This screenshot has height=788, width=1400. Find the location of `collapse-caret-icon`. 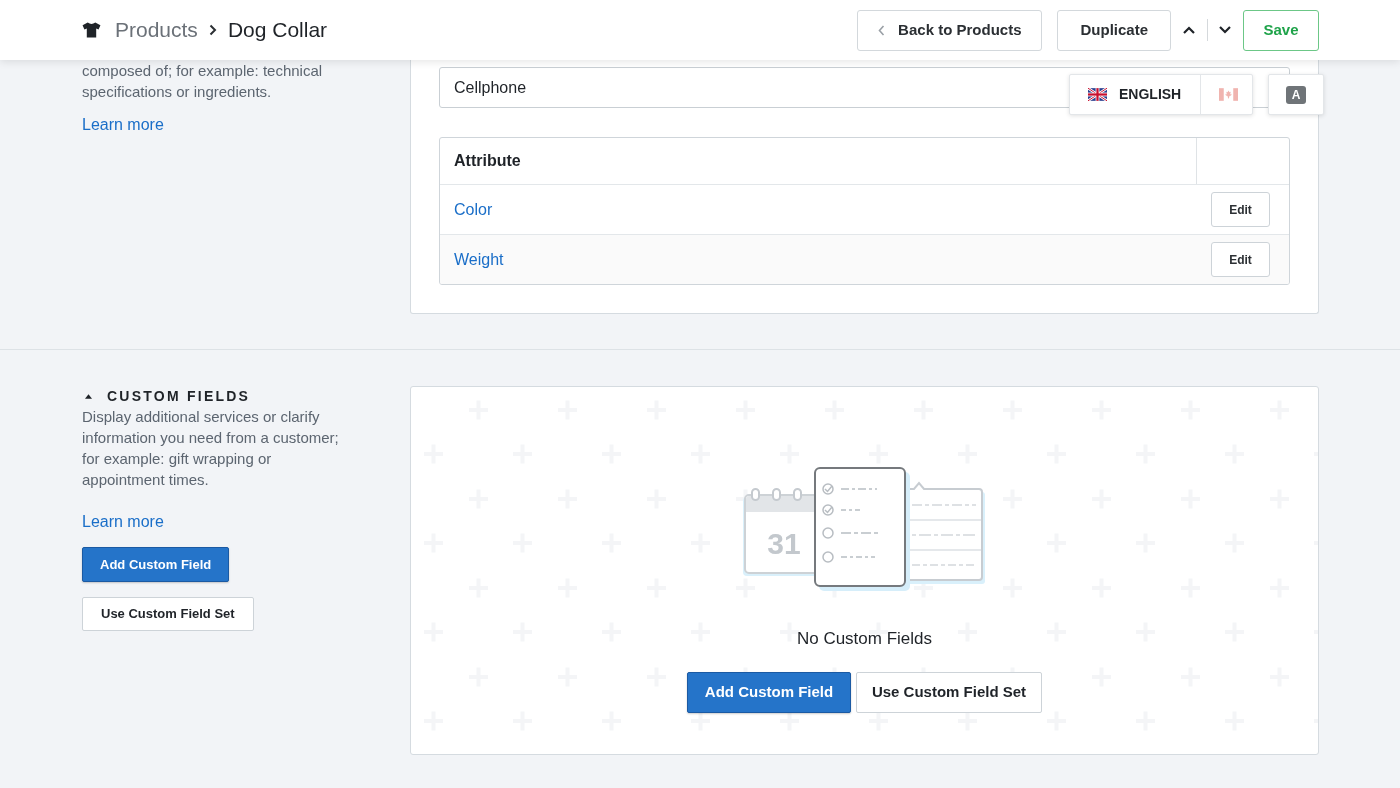

collapse-caret-icon is located at coordinates (88, 396).